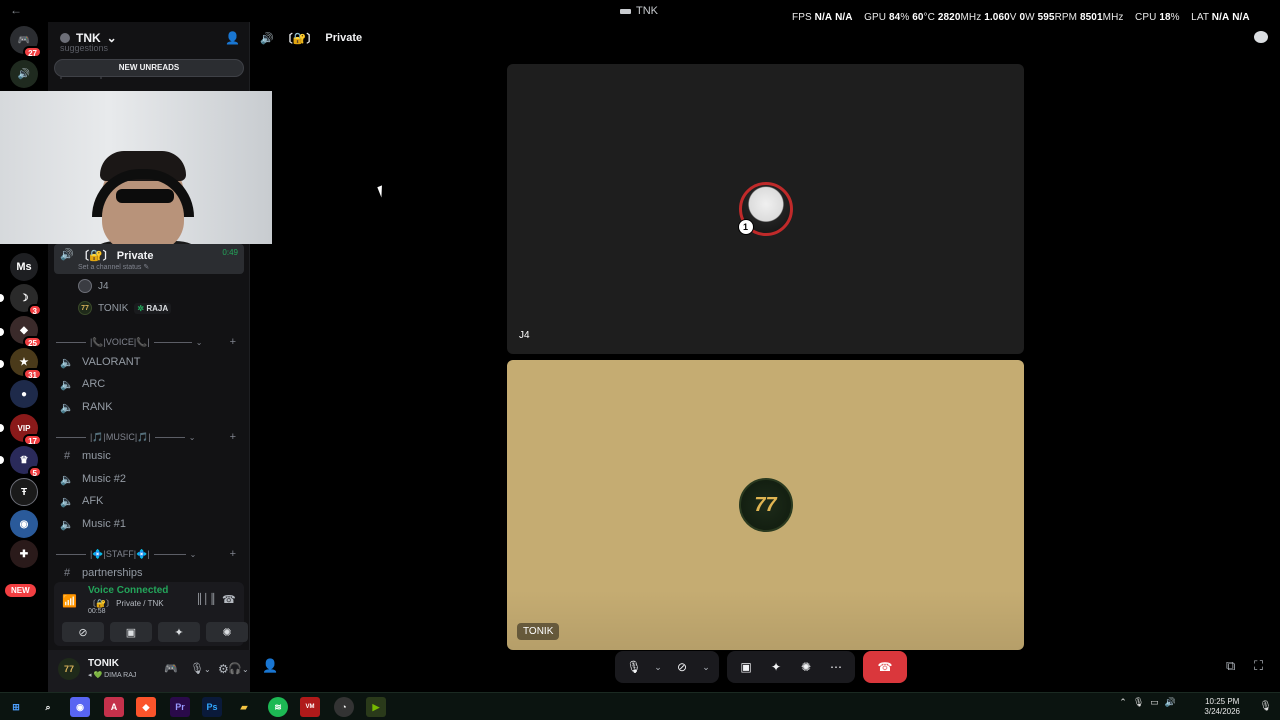 Image resolution: width=1280 pixels, height=720 pixels. I want to click on arrow-left-icon: ←, so click(16, 10).